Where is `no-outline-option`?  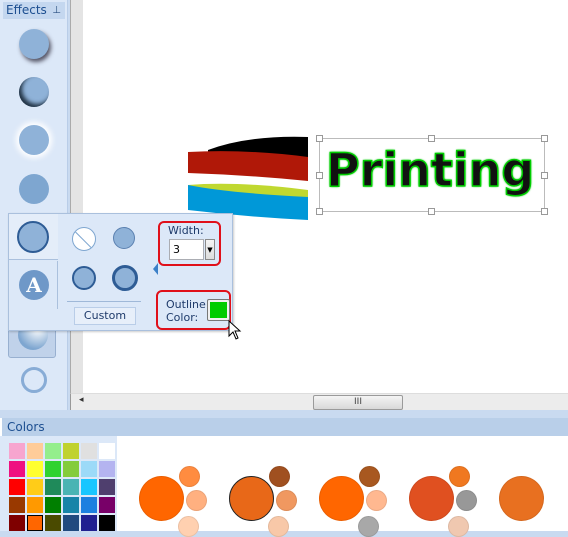
no-outline-option is located at coordinates (84, 239).